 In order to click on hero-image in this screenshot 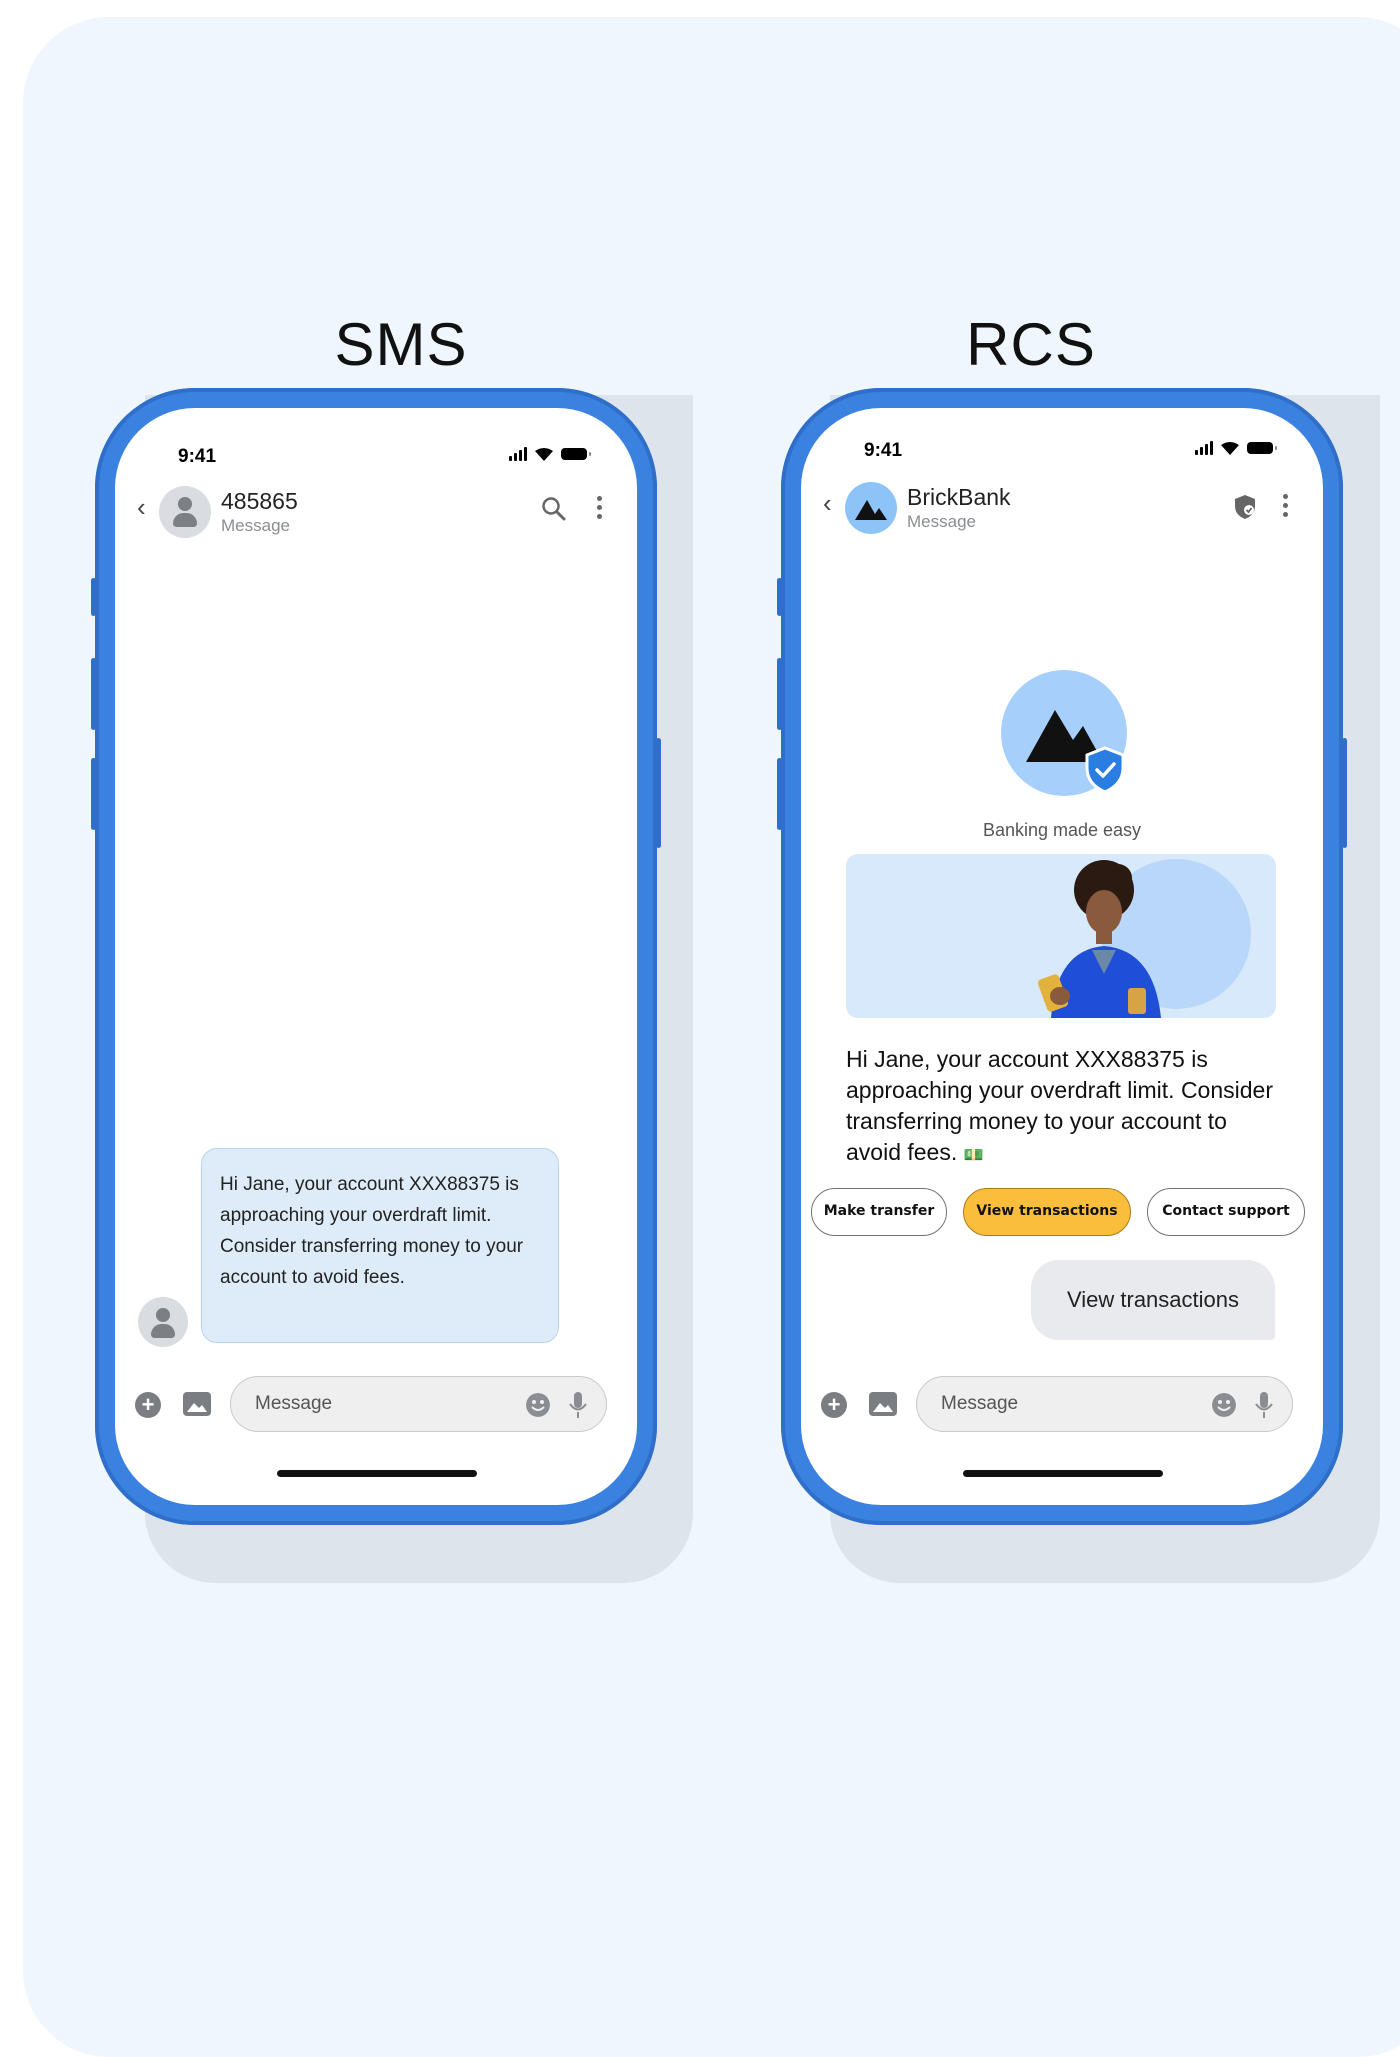, I will do `click(1061, 936)`.